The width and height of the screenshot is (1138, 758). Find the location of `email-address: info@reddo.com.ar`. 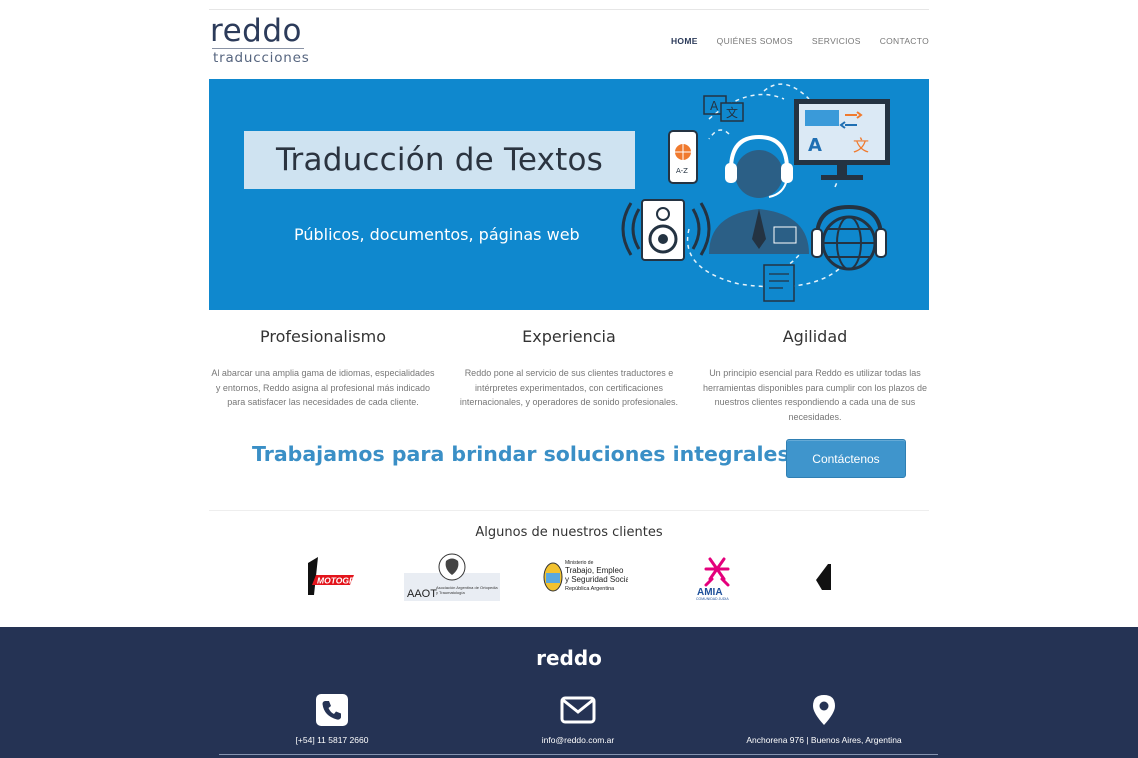

email-address: info@reddo.com.ar is located at coordinates (578, 740).